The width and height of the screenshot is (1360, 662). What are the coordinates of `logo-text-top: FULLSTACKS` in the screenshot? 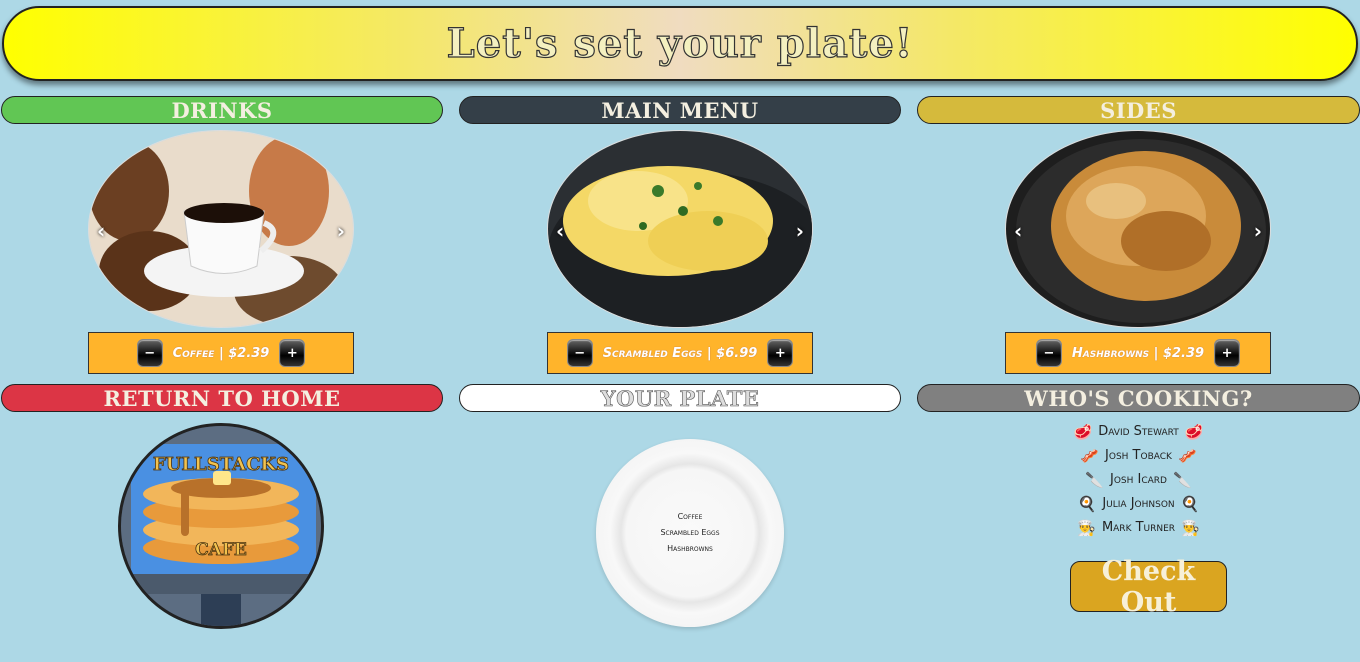 It's located at (221, 465).